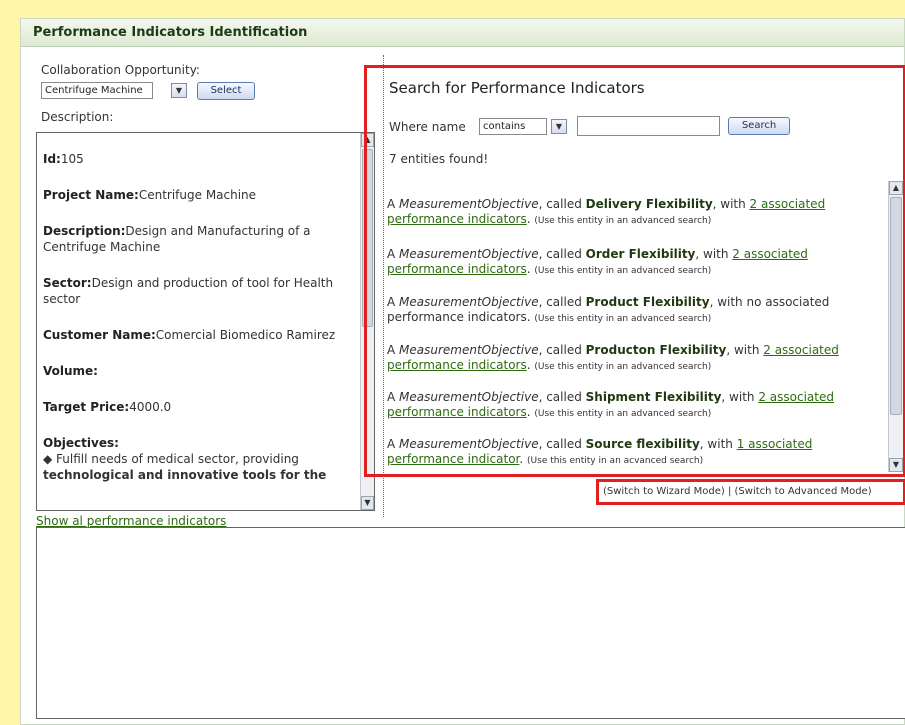 The height and width of the screenshot is (725, 905). I want to click on show-all-pi-link: Show al performance indicators, so click(131, 521).